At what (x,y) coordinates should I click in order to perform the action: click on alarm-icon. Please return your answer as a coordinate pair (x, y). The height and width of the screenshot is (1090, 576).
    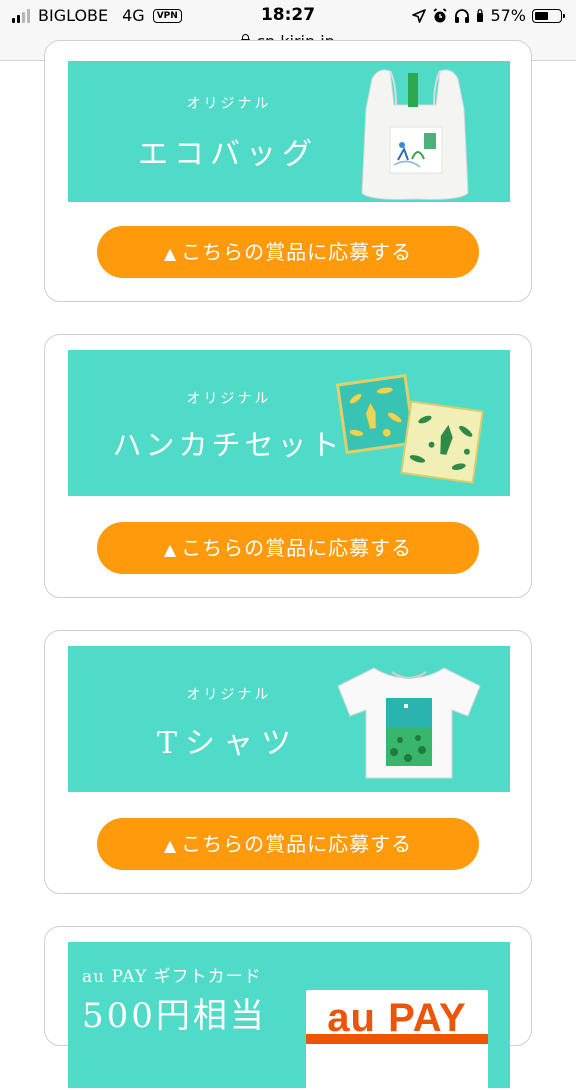
    Looking at the image, I should click on (440, 14).